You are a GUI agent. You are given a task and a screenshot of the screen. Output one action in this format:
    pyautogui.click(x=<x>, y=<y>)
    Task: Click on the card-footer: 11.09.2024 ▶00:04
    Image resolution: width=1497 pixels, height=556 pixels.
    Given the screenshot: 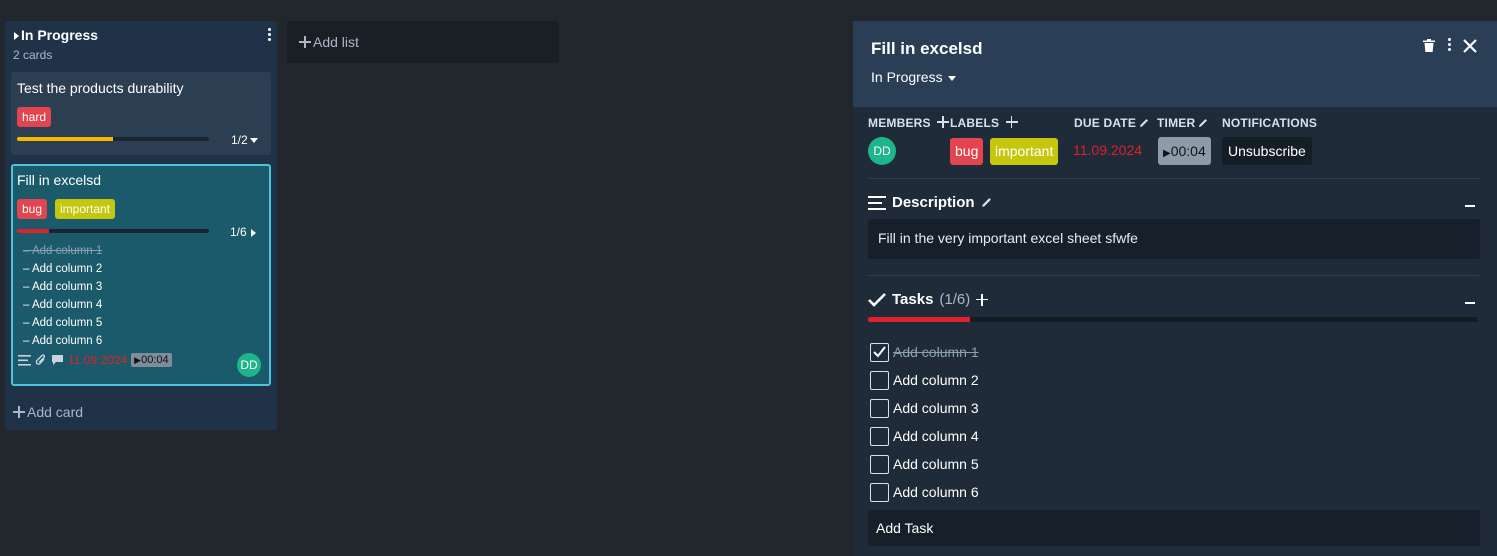 What is the action you would take?
    pyautogui.click(x=95, y=360)
    